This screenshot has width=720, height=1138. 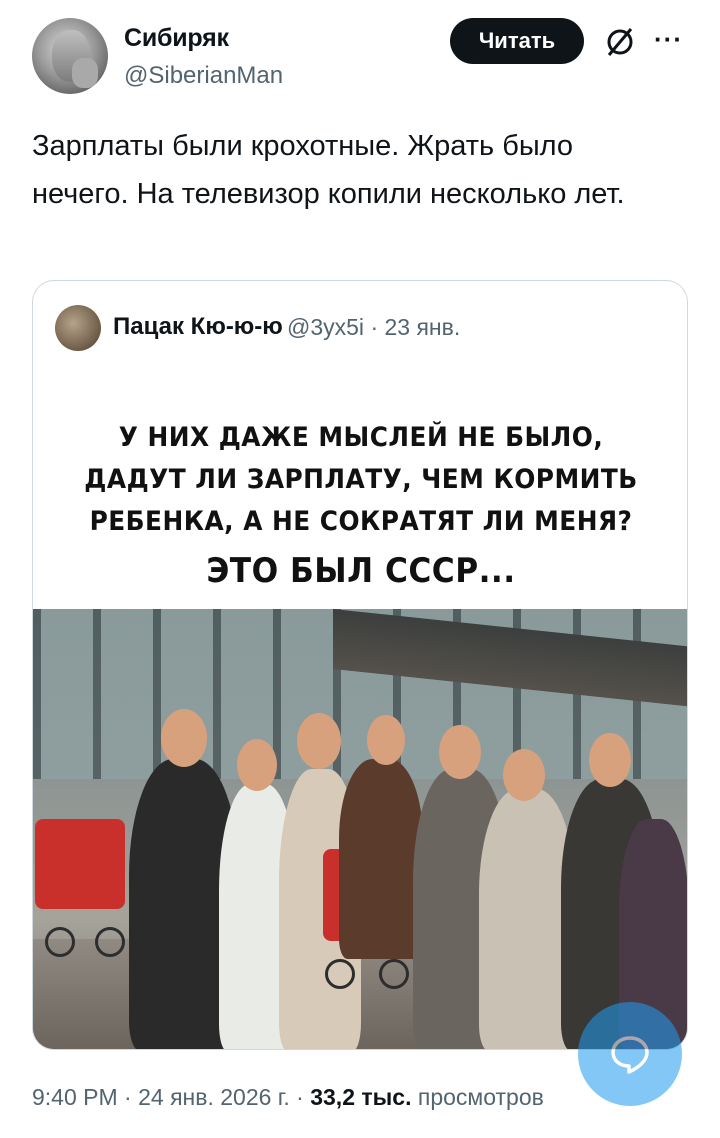 I want to click on quoted-tweet-date: 23 янв., so click(x=422, y=327).